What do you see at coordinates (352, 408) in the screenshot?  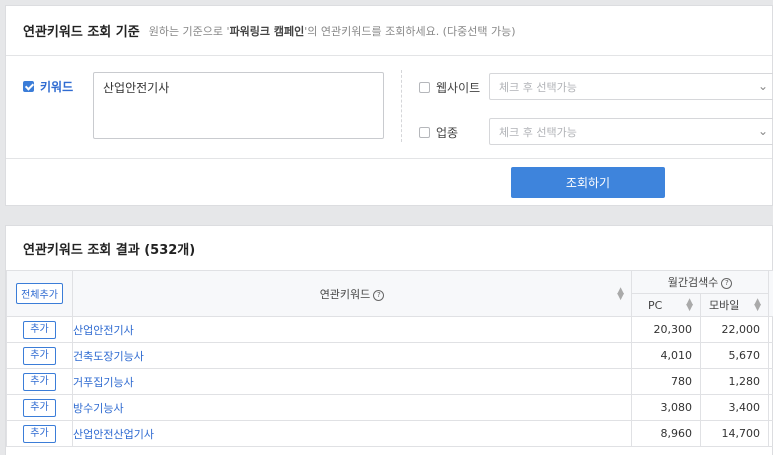 I see `keyword-link: 방수기능사` at bounding box center [352, 408].